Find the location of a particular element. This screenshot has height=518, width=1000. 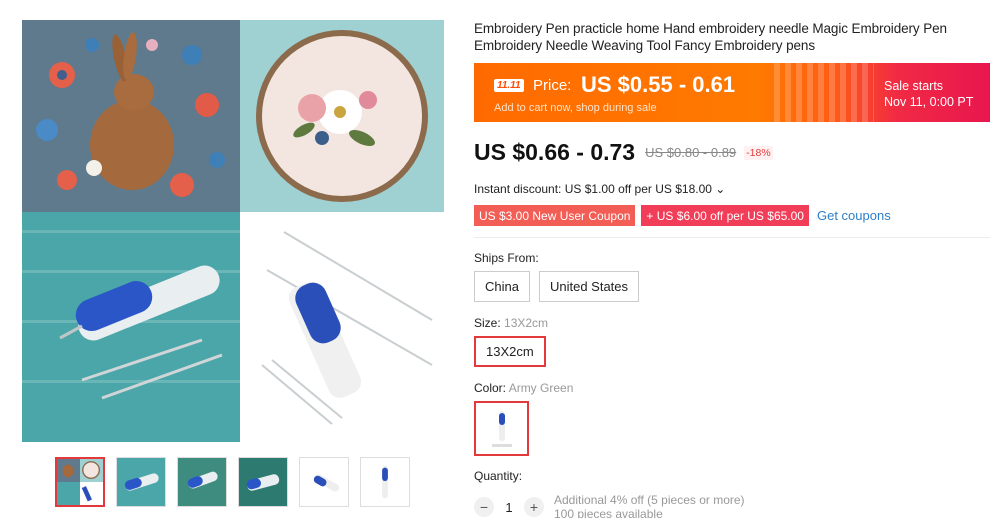

promo-price-label: Price: is located at coordinates (552, 85).